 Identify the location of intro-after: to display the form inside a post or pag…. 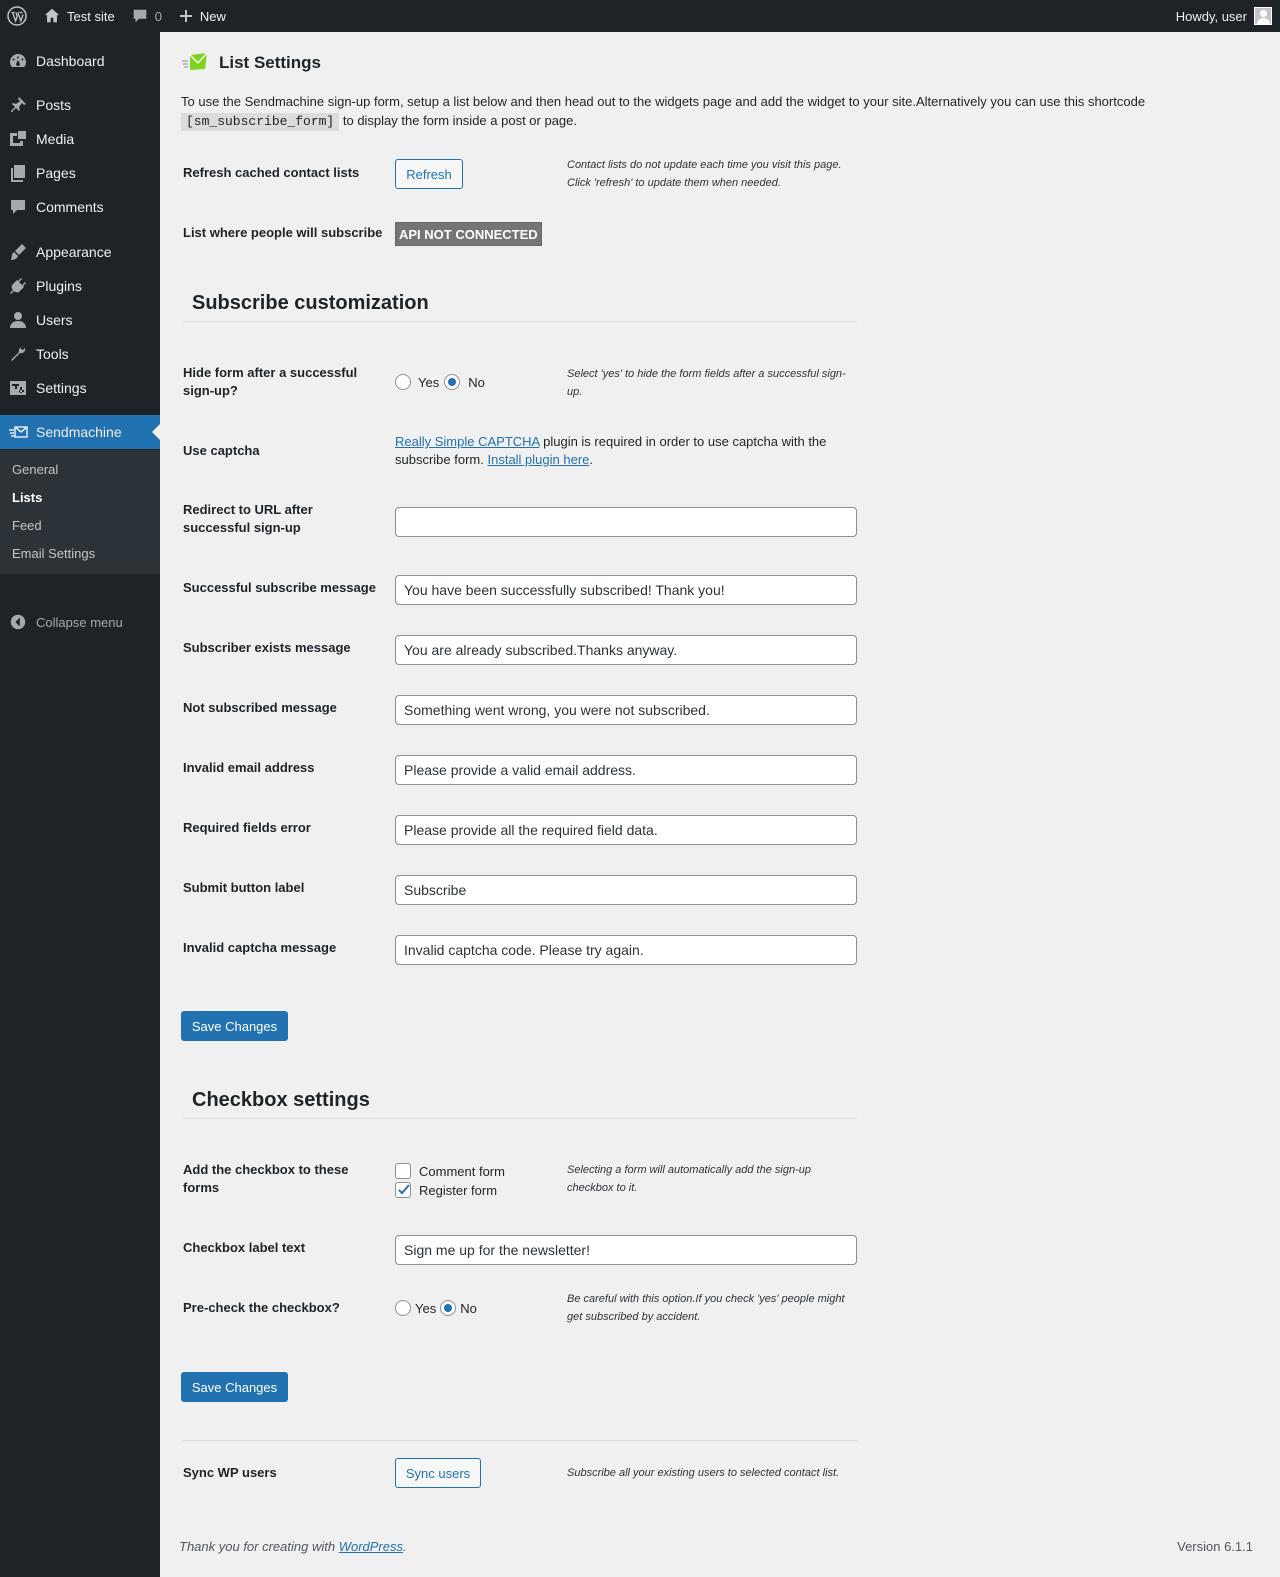
(459, 120).